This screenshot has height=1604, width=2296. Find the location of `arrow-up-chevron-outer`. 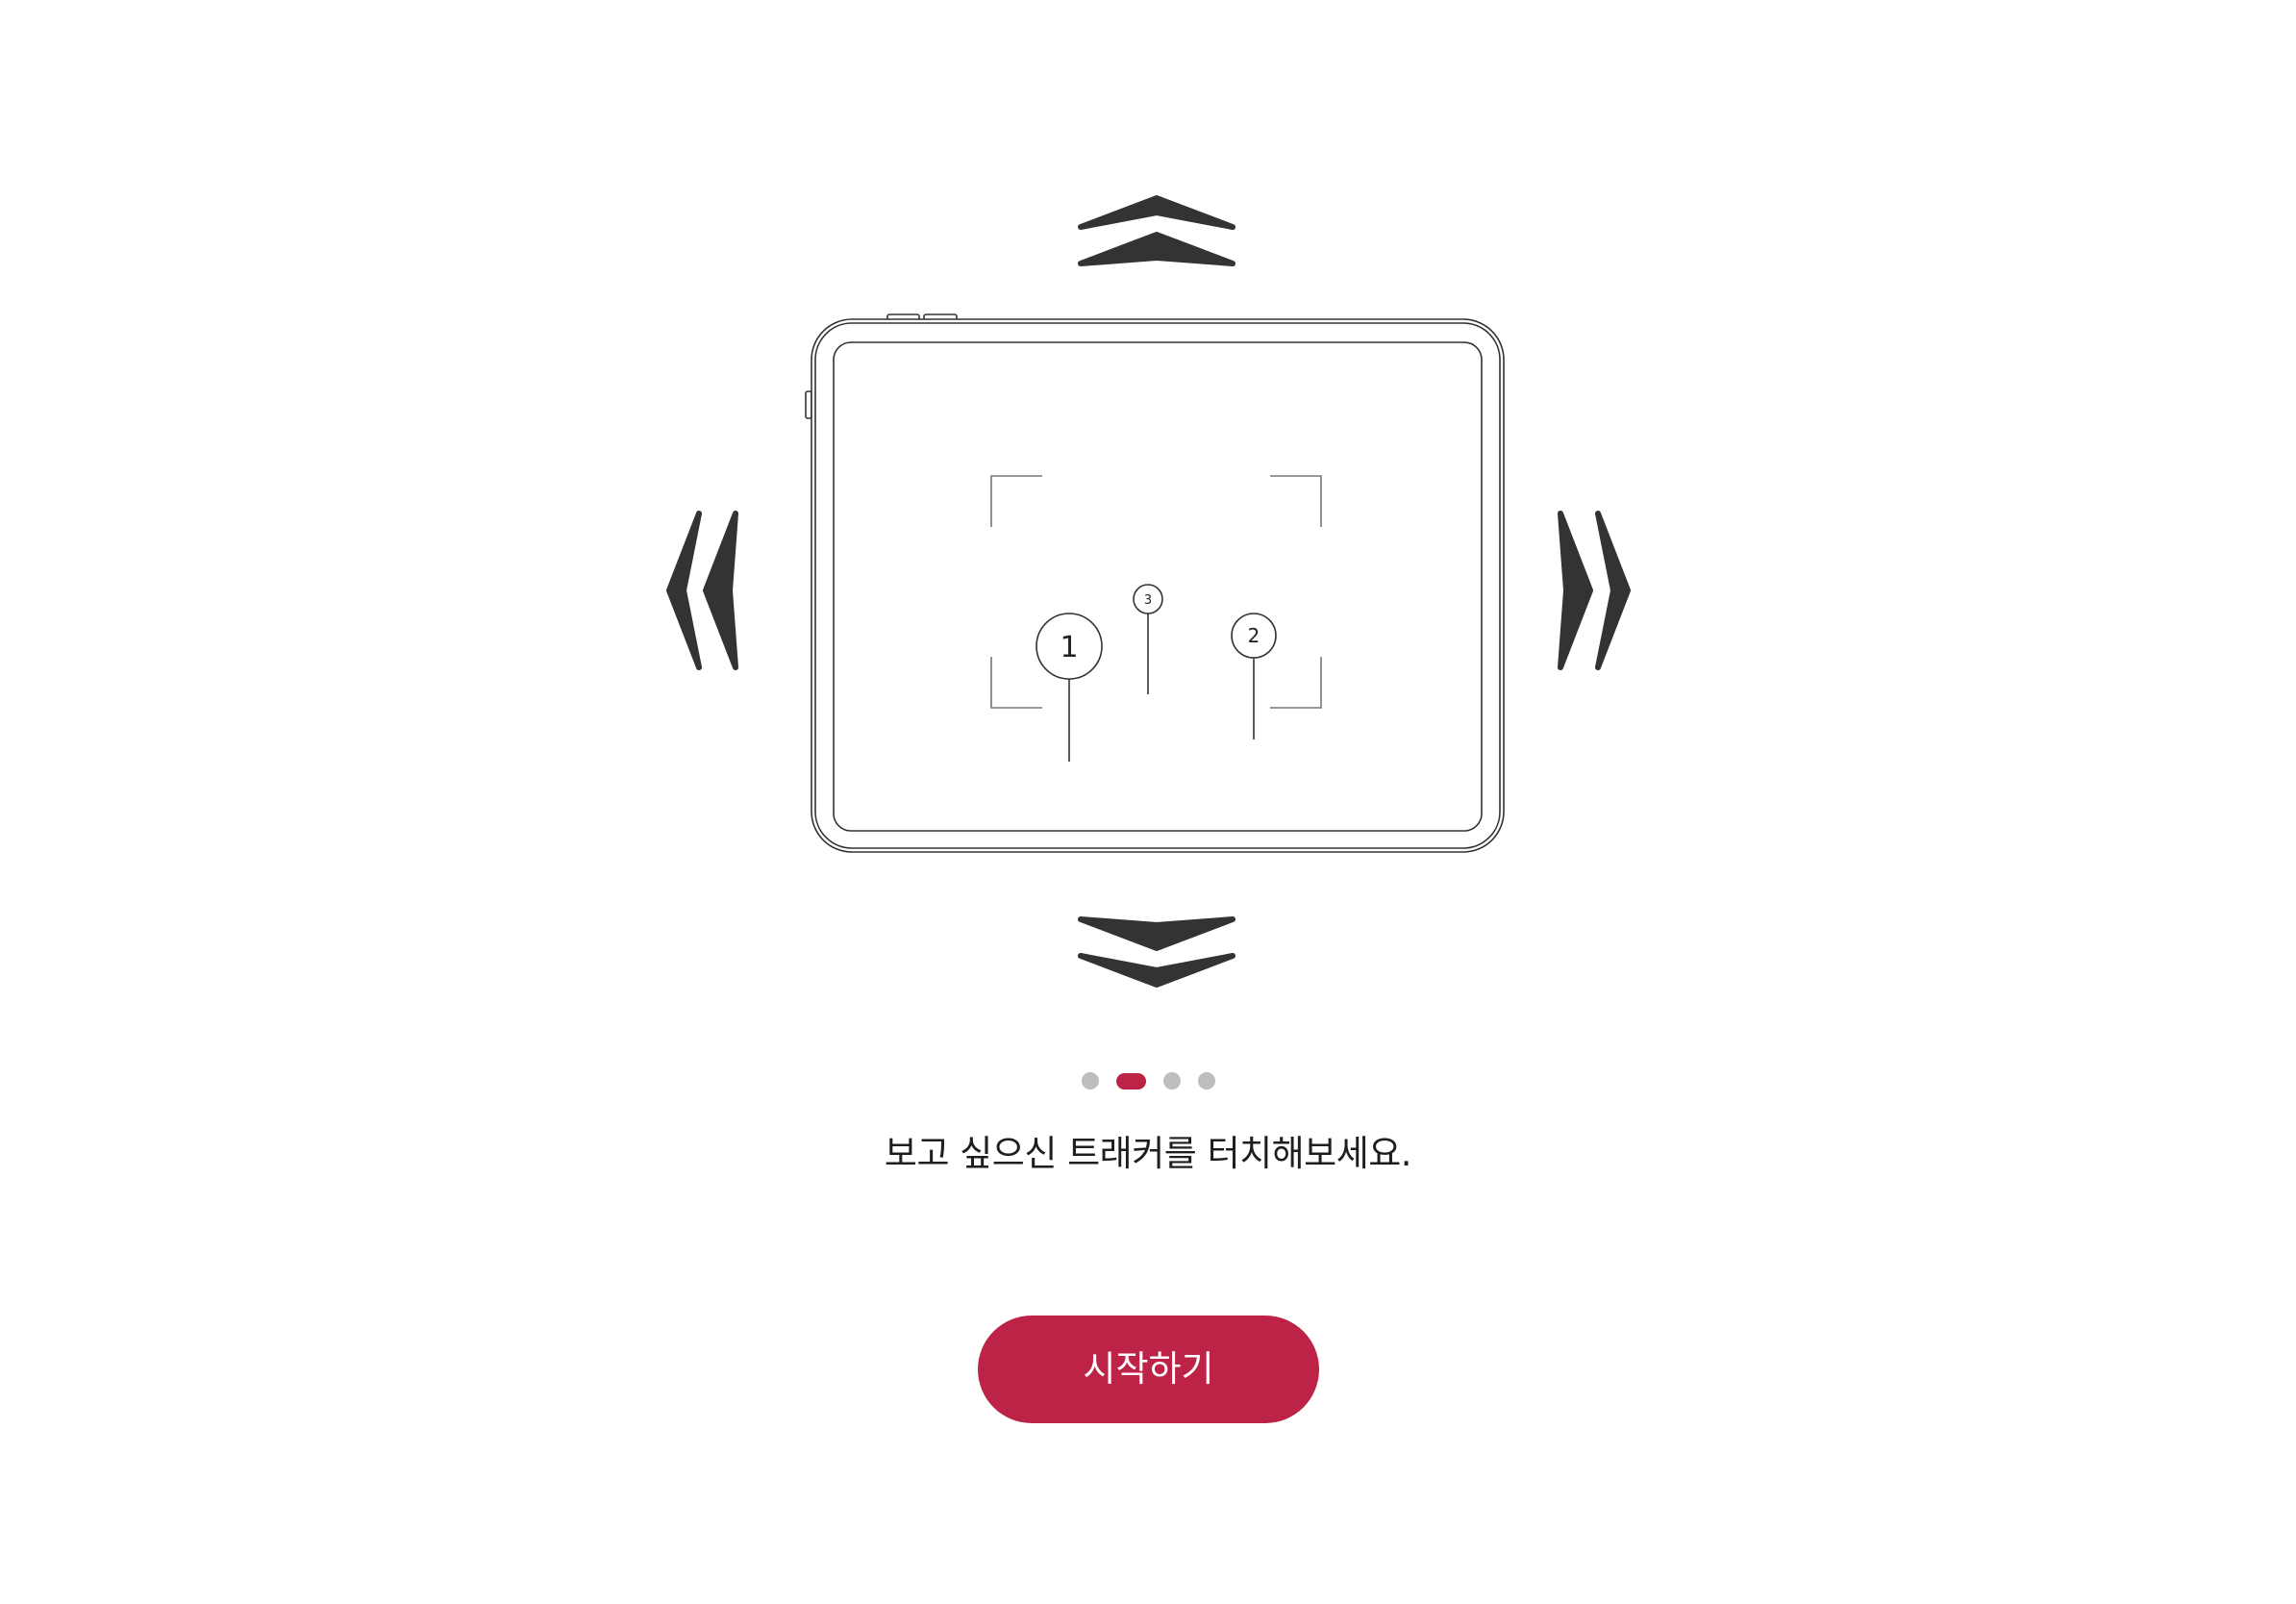

arrow-up-chevron-outer is located at coordinates (1156, 212).